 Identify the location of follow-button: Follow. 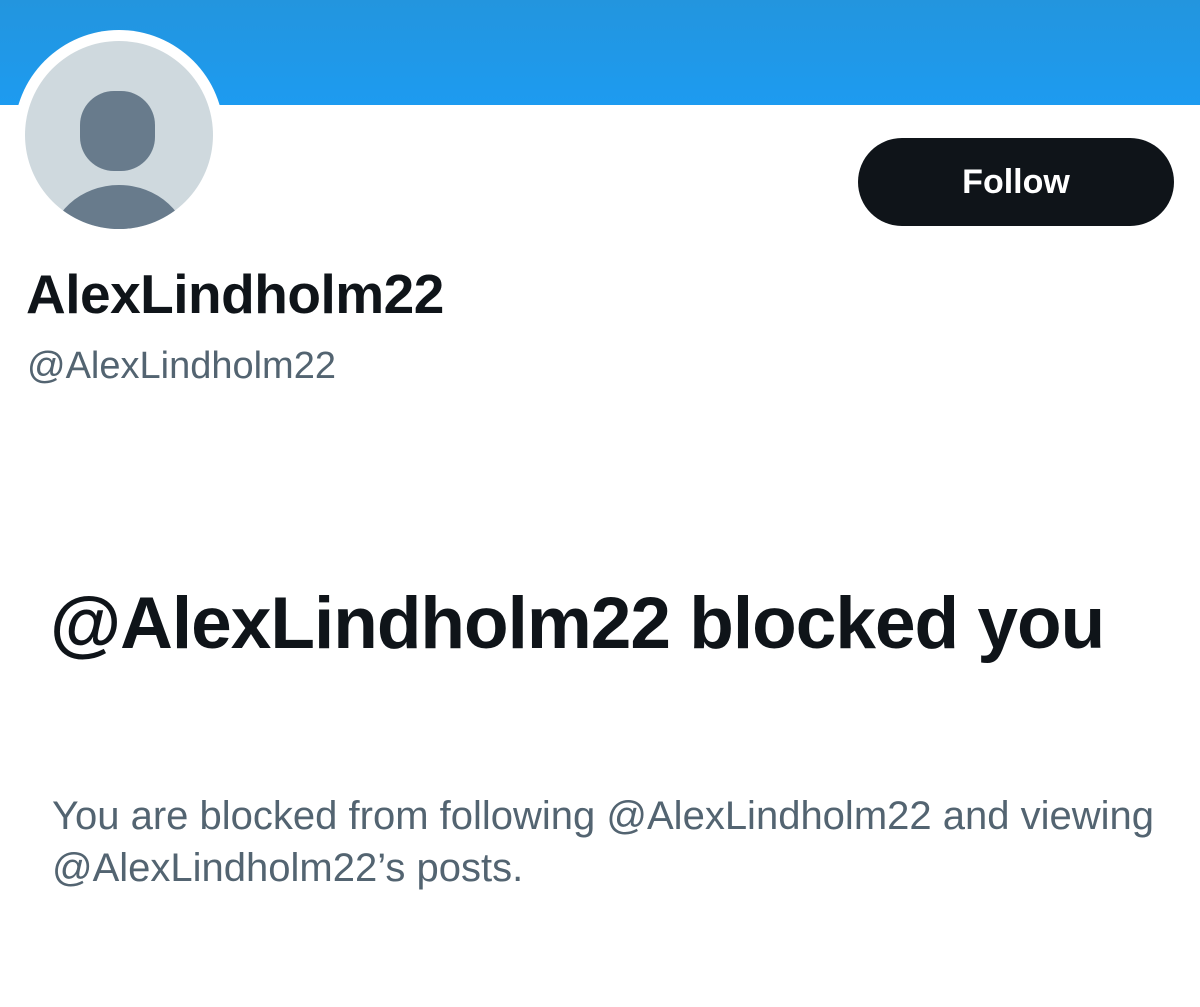
(1016, 182).